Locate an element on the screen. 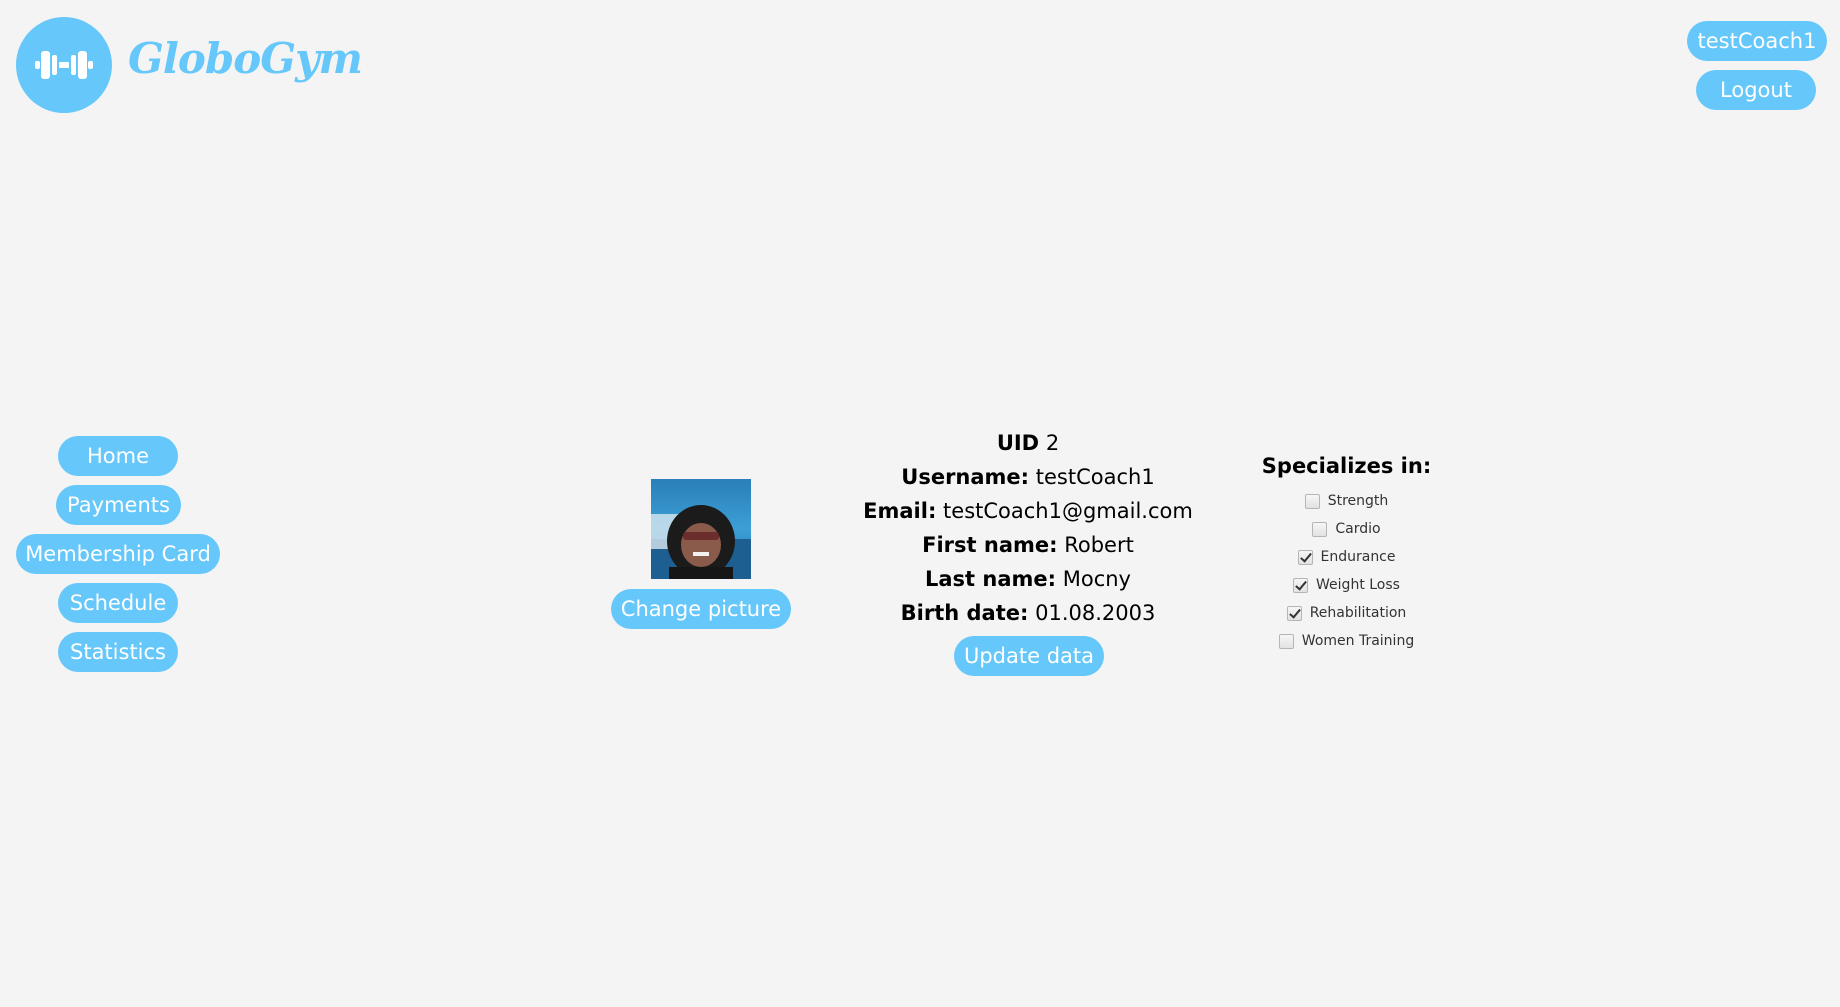  dumbbell-icon is located at coordinates (64, 65).